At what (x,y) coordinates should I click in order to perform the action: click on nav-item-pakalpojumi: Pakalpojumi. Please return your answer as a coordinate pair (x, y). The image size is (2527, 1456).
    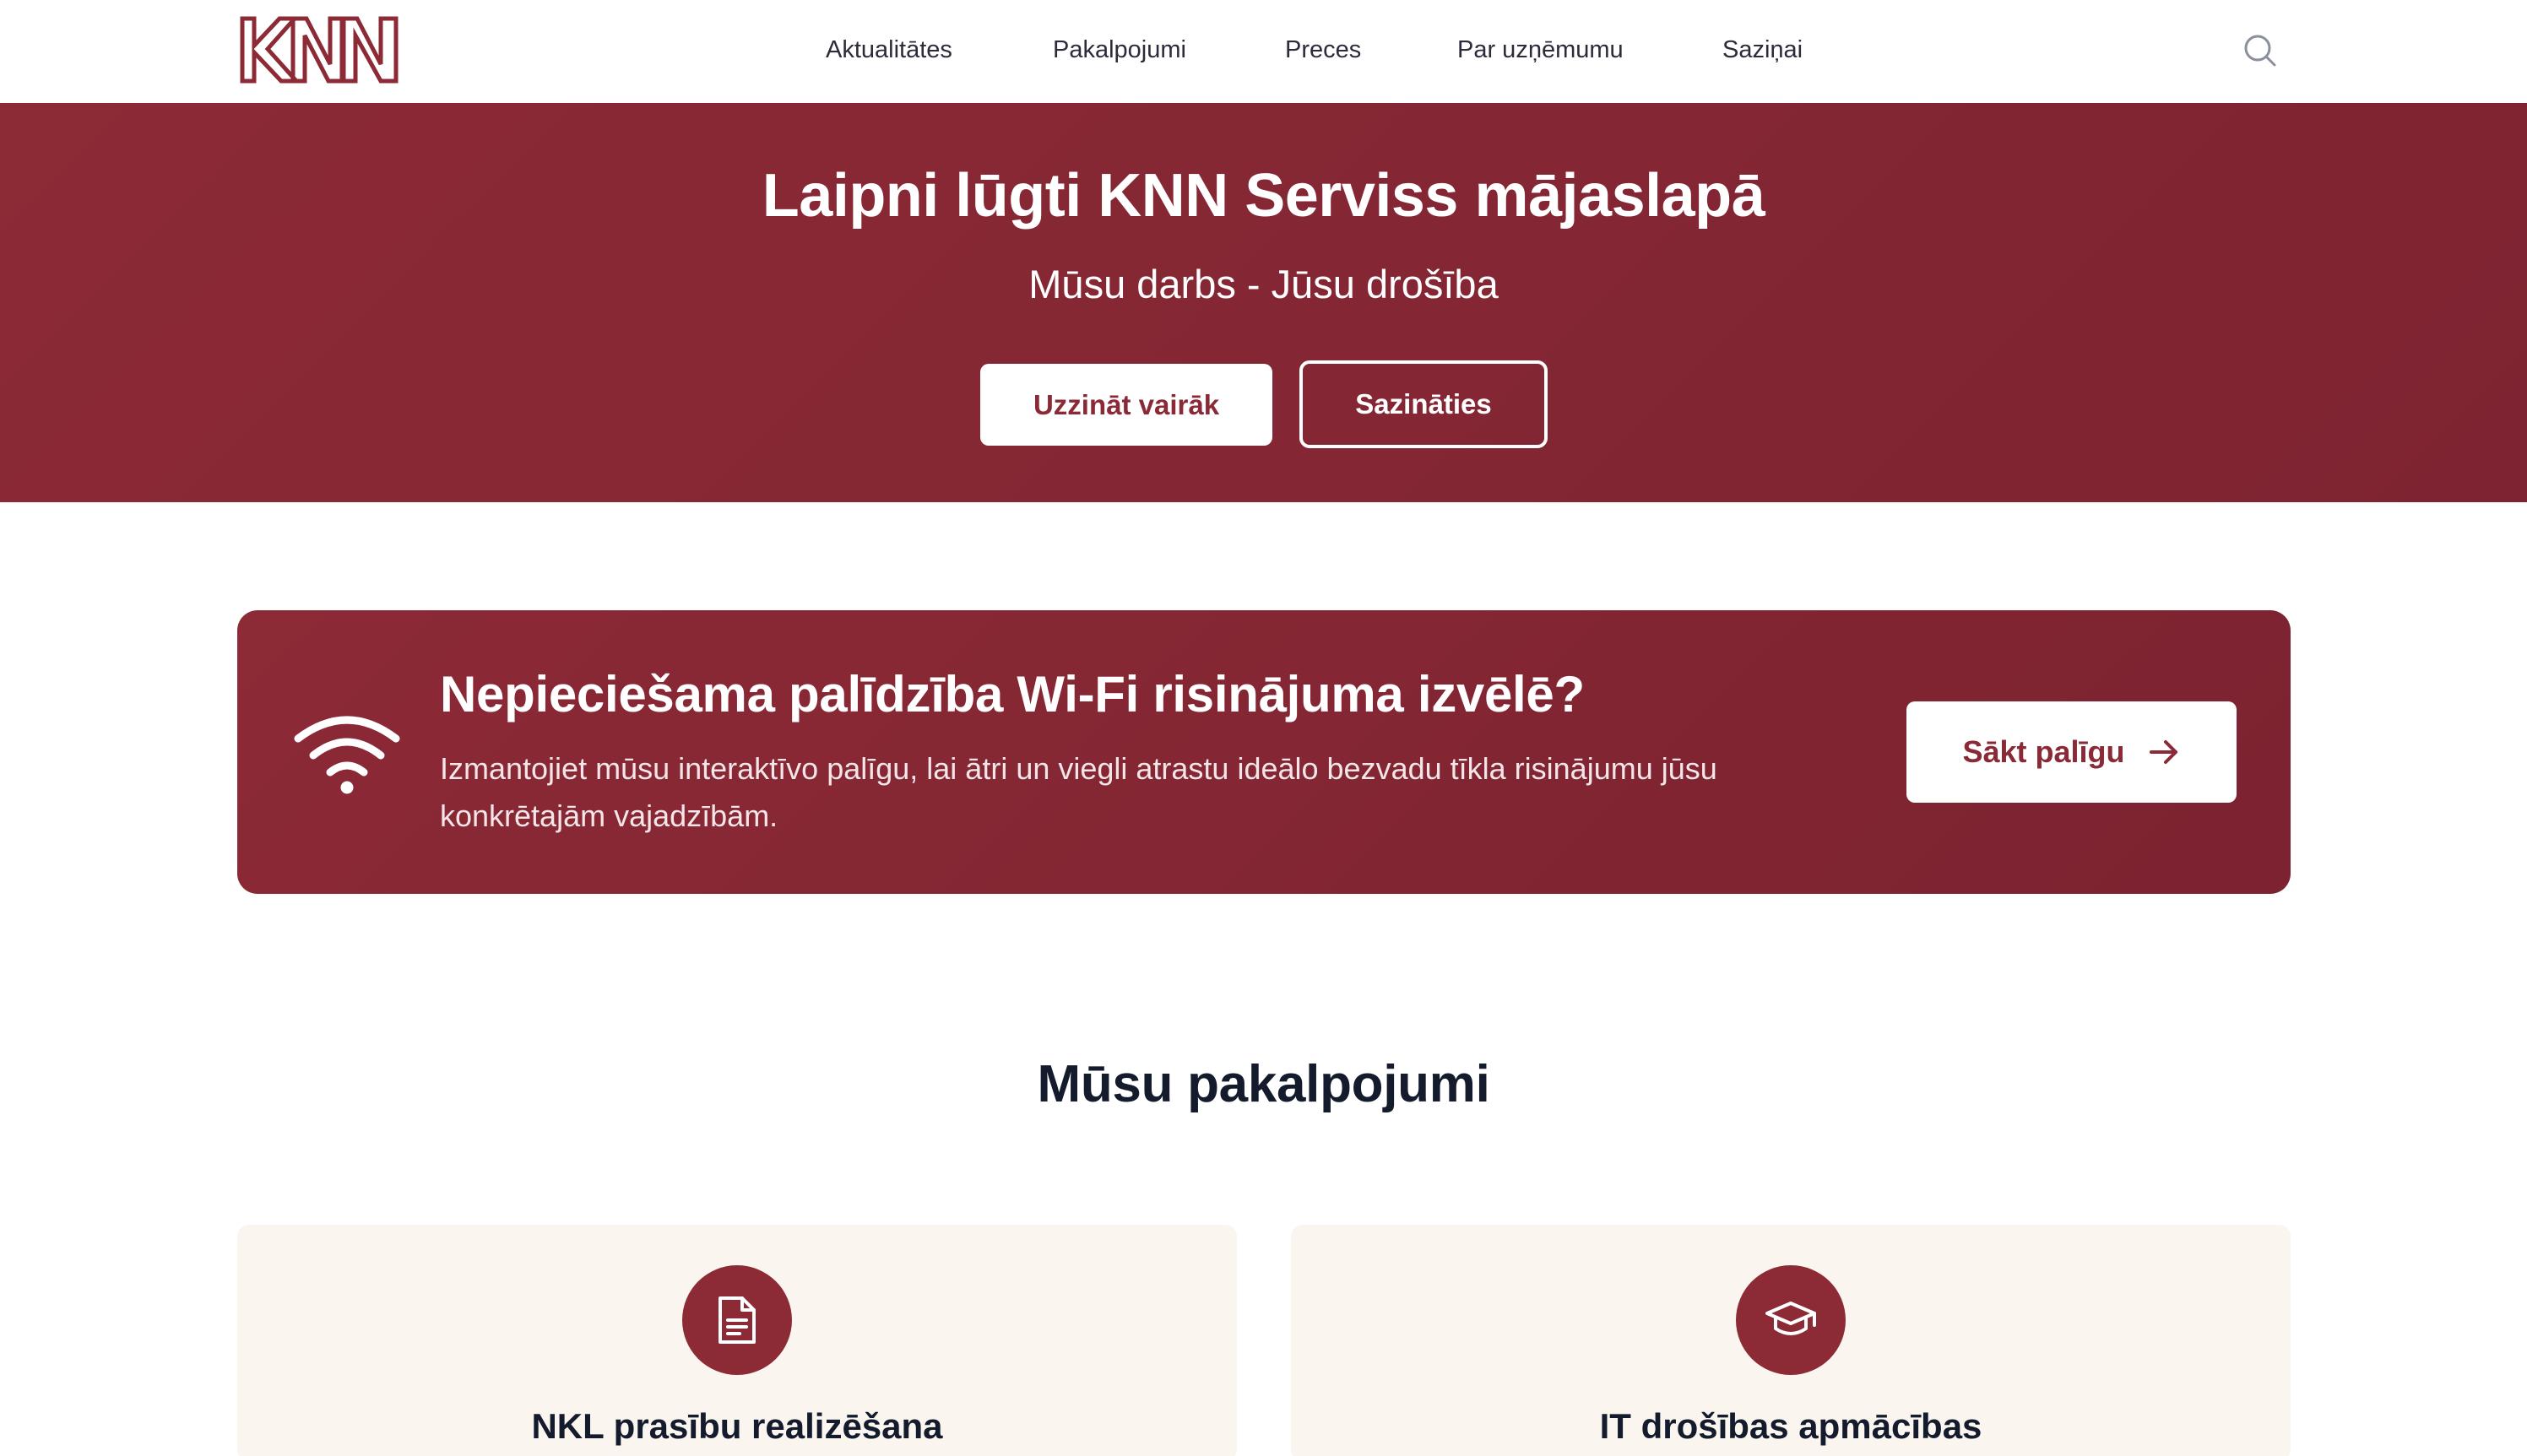
    Looking at the image, I should click on (1119, 50).